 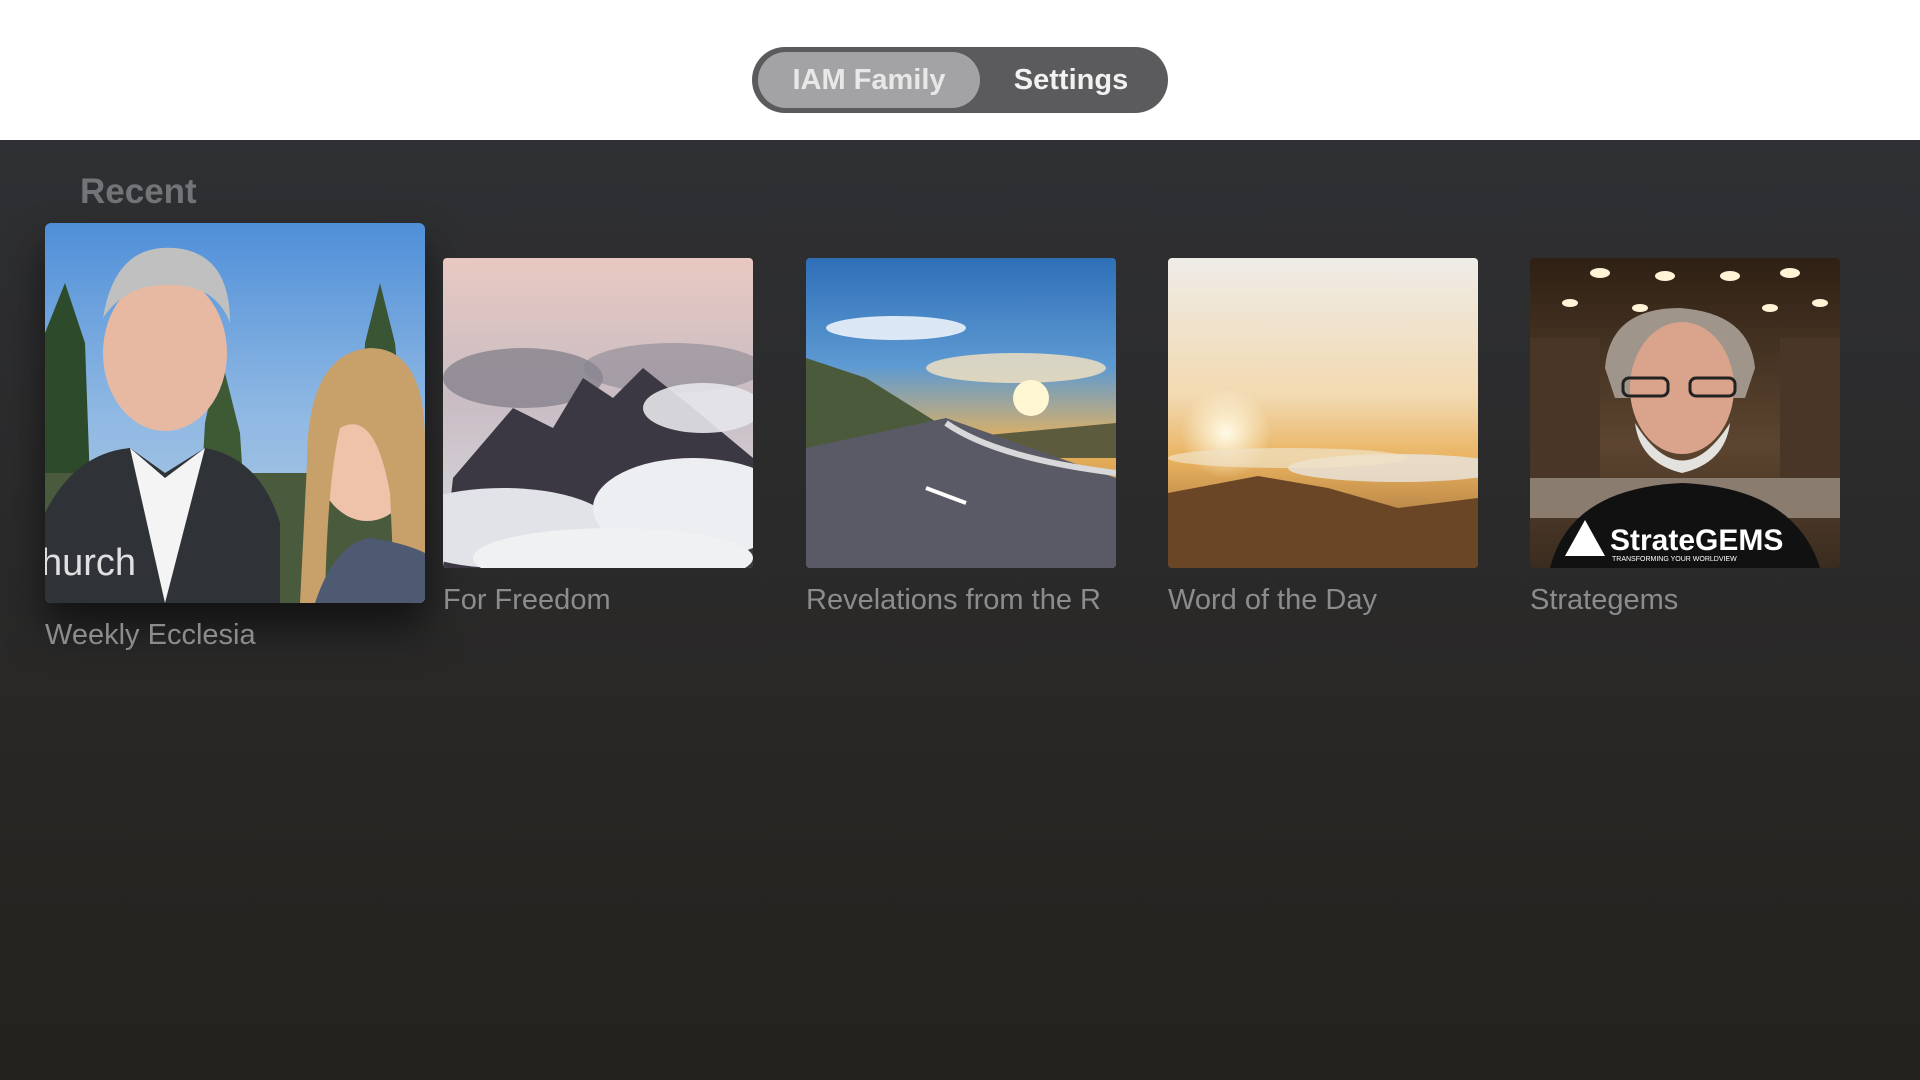 What do you see at coordinates (598, 413) in the screenshot?
I see `thumbnail-for-freedom` at bounding box center [598, 413].